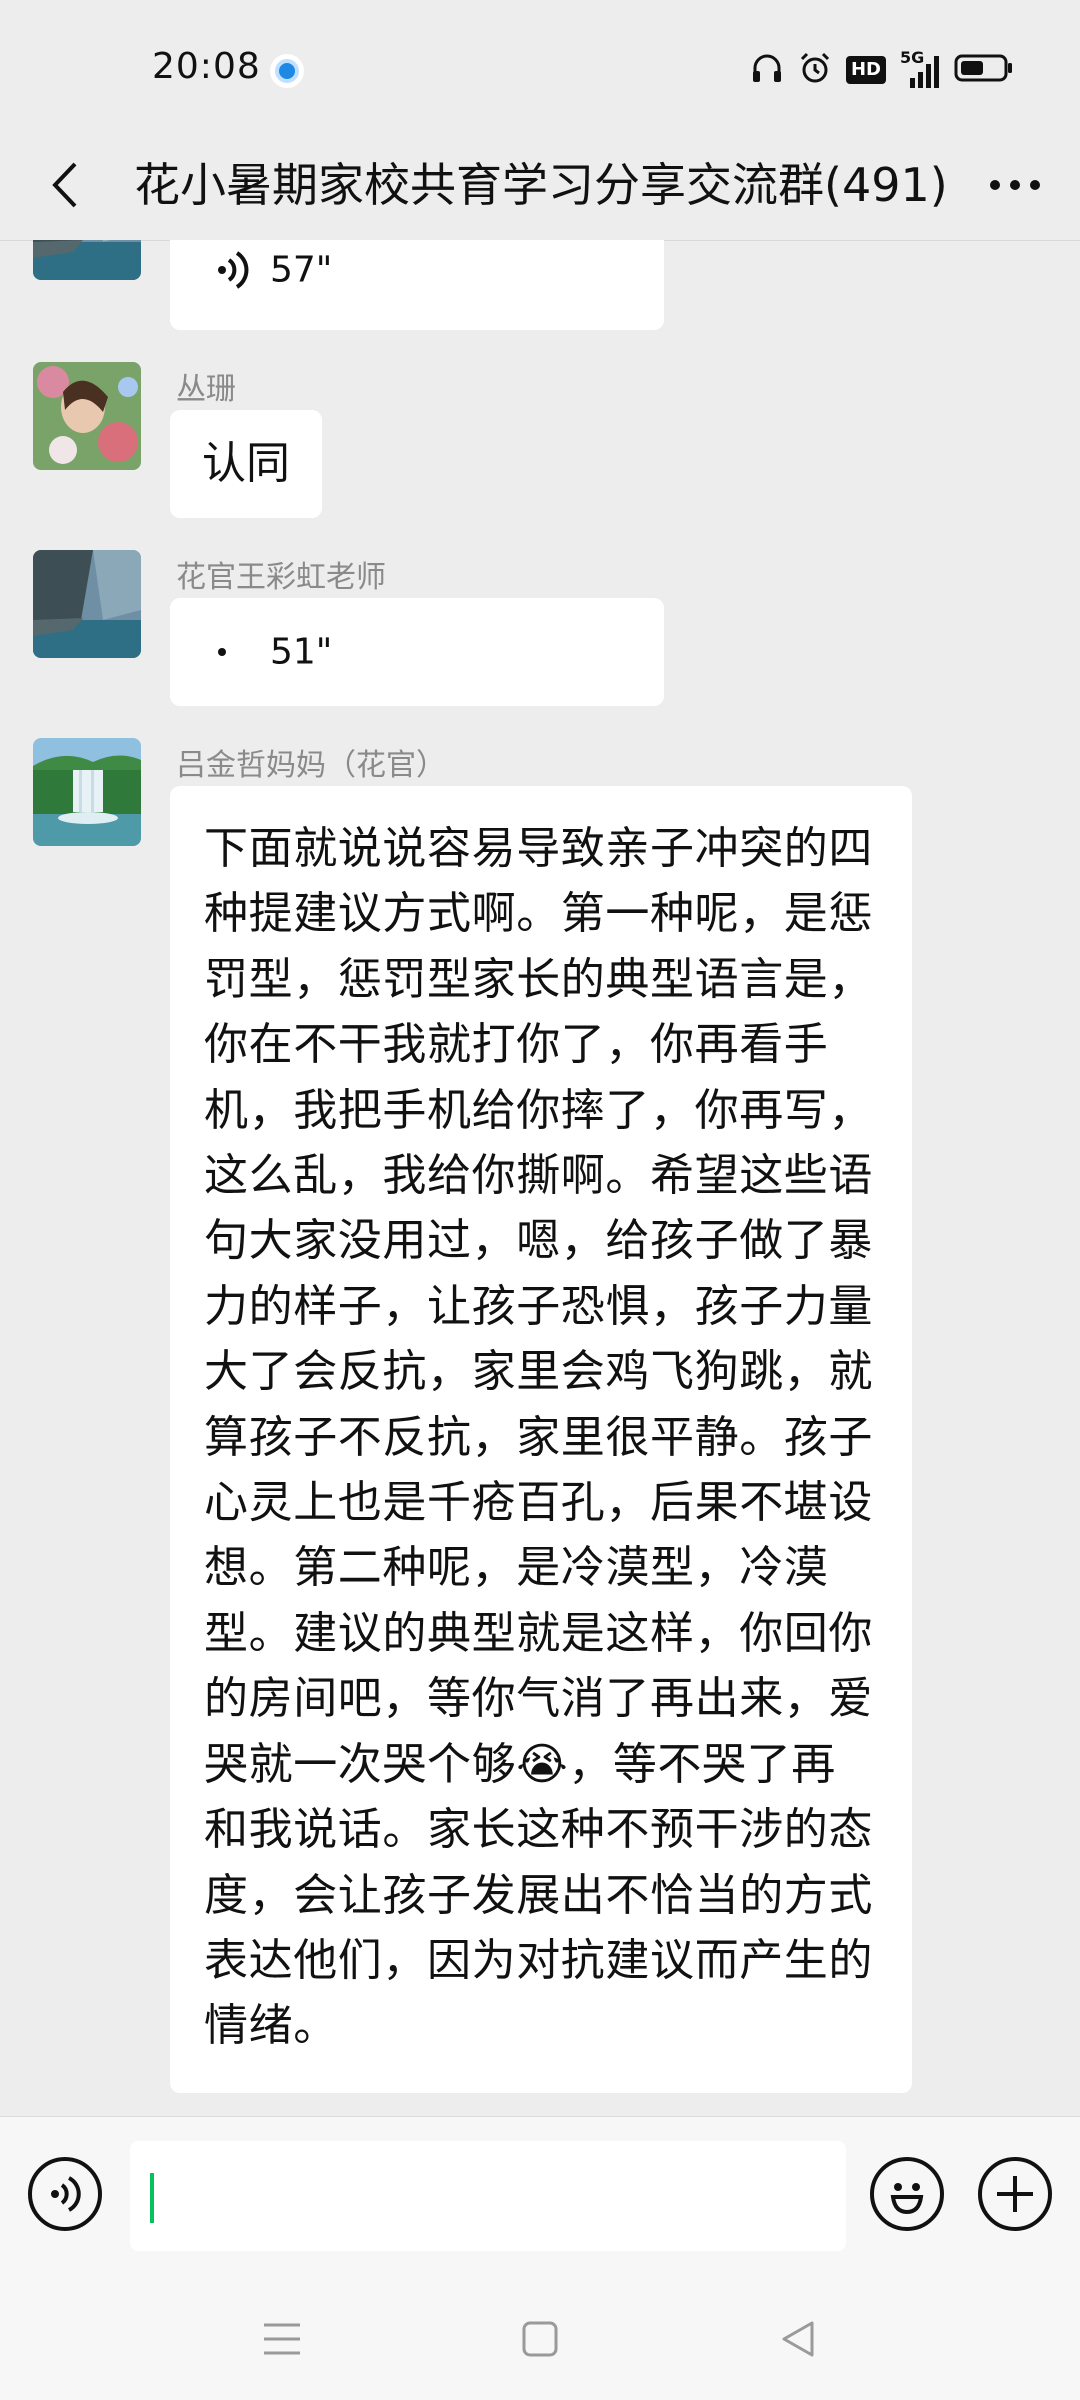 The width and height of the screenshot is (1080, 2400). I want to click on more-functions-button, so click(1015, 2194).